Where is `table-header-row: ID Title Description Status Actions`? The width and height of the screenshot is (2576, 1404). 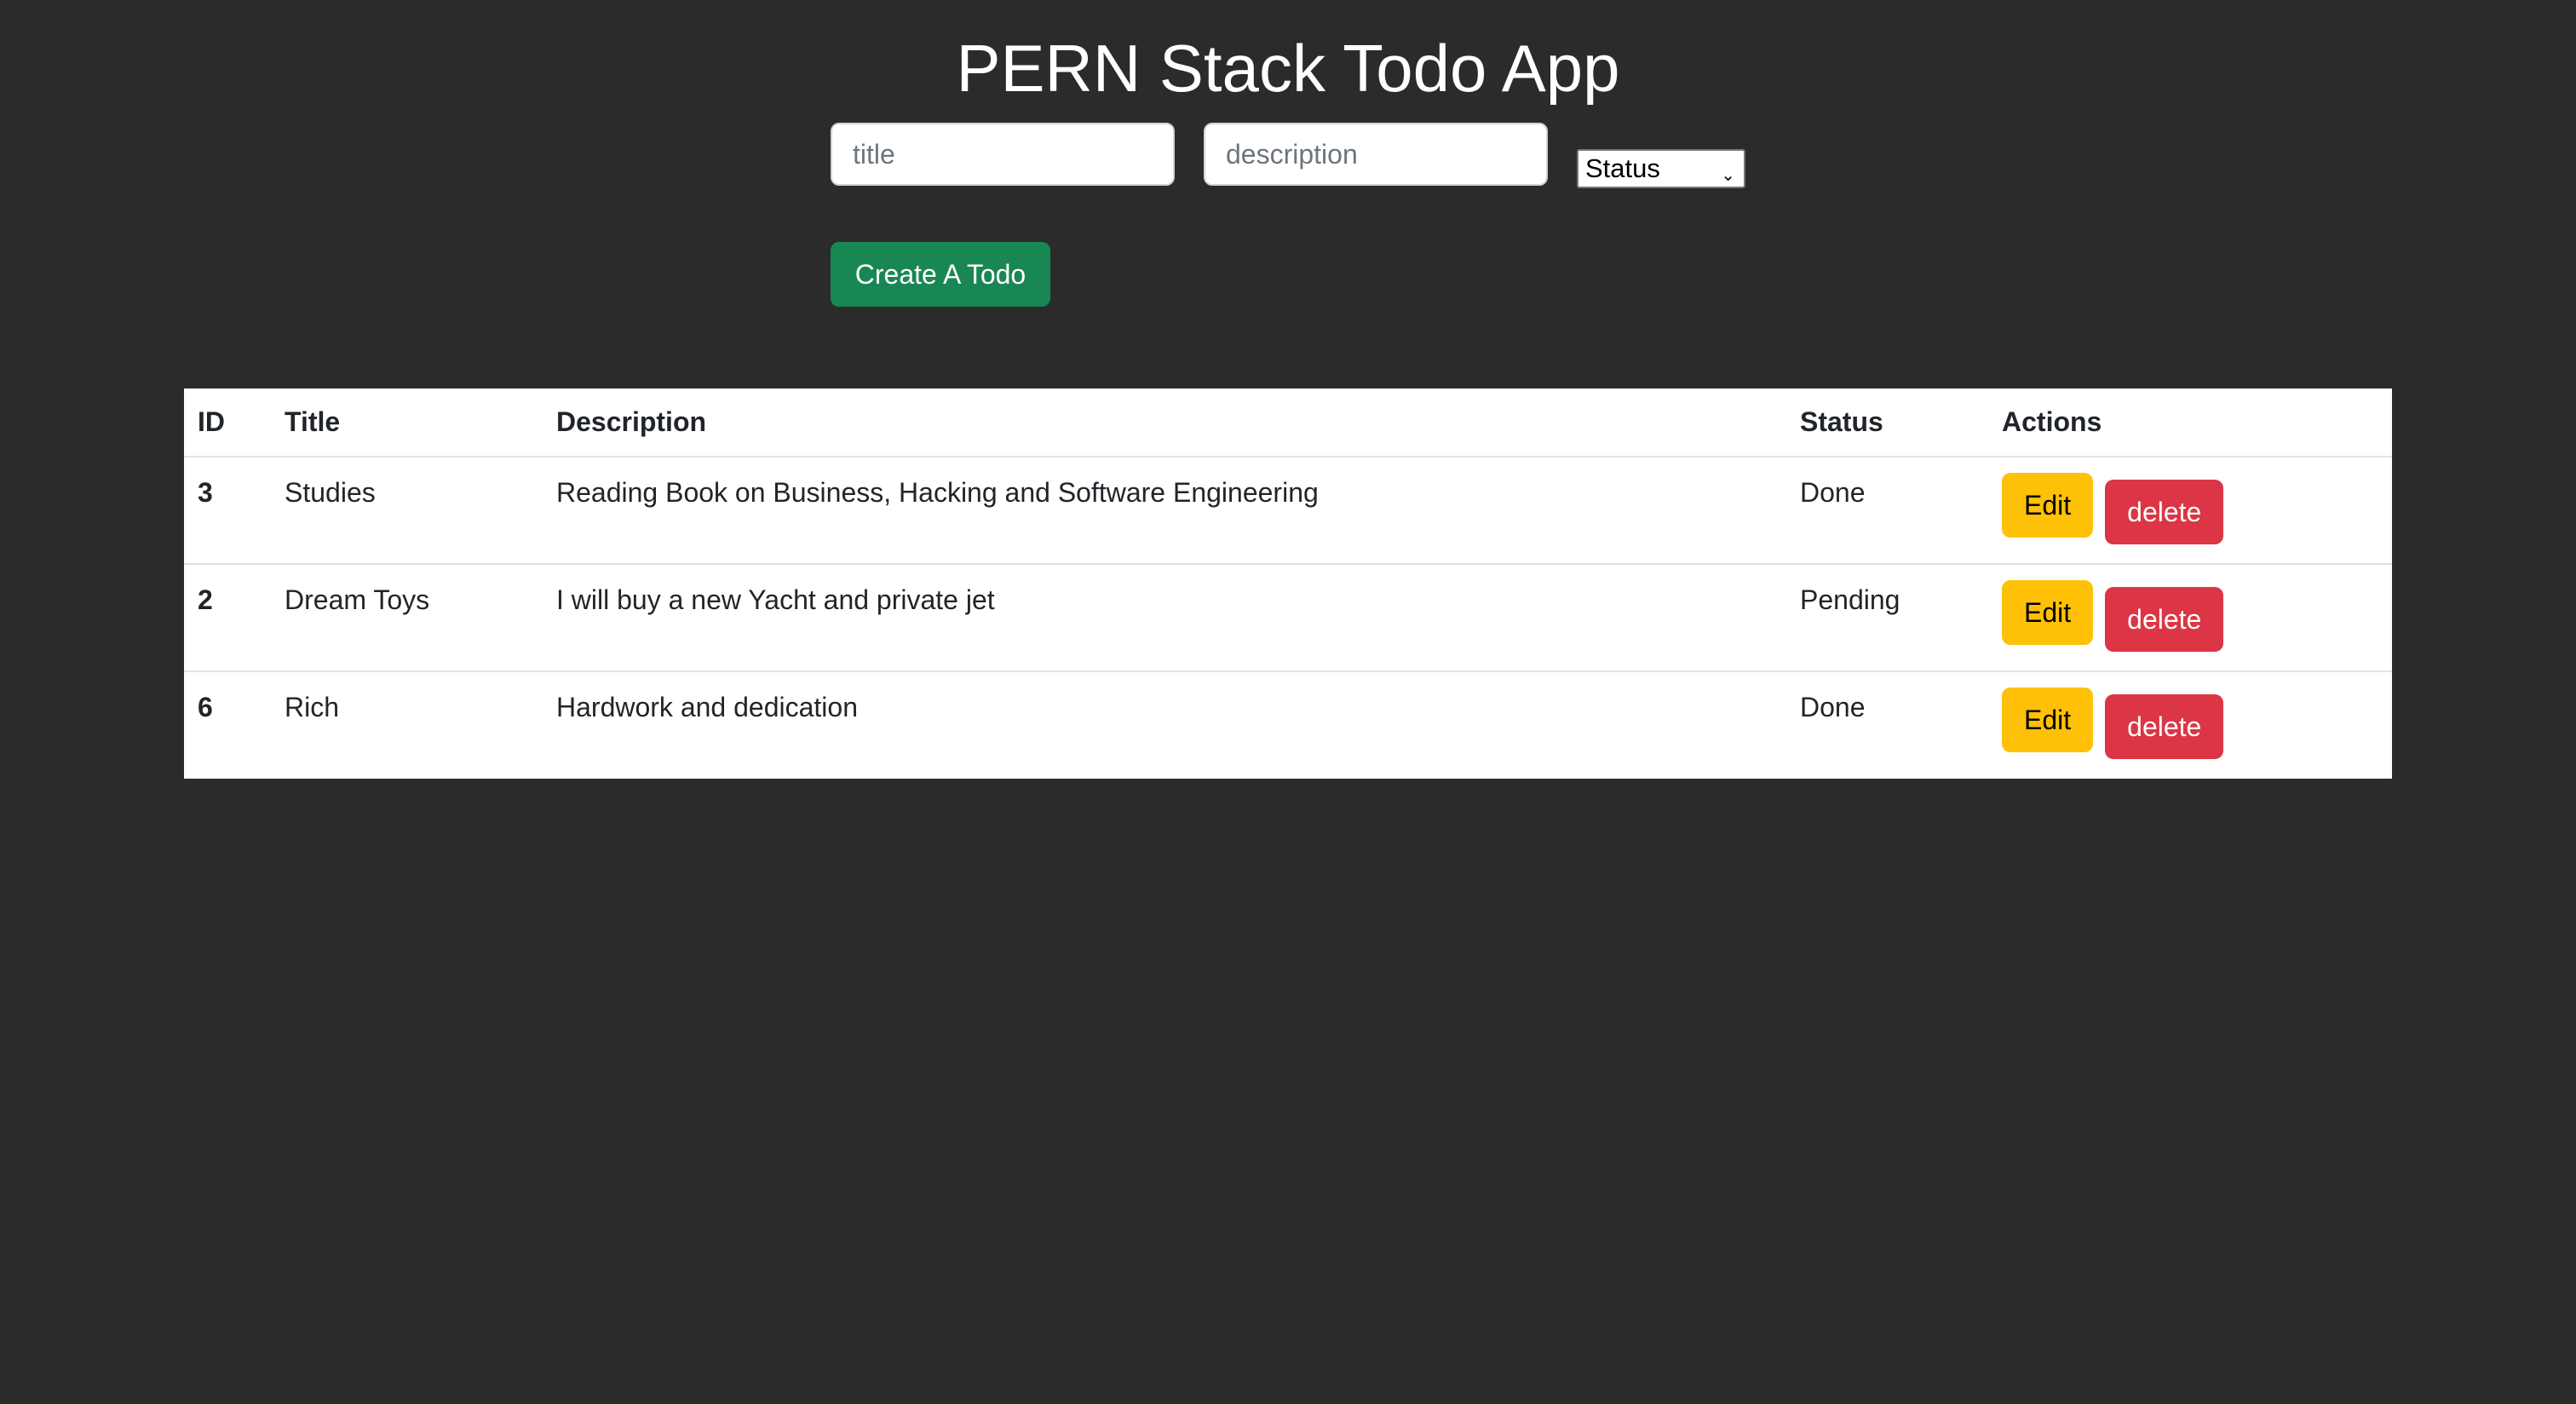 table-header-row: ID Title Description Status Actions is located at coordinates (1288, 422).